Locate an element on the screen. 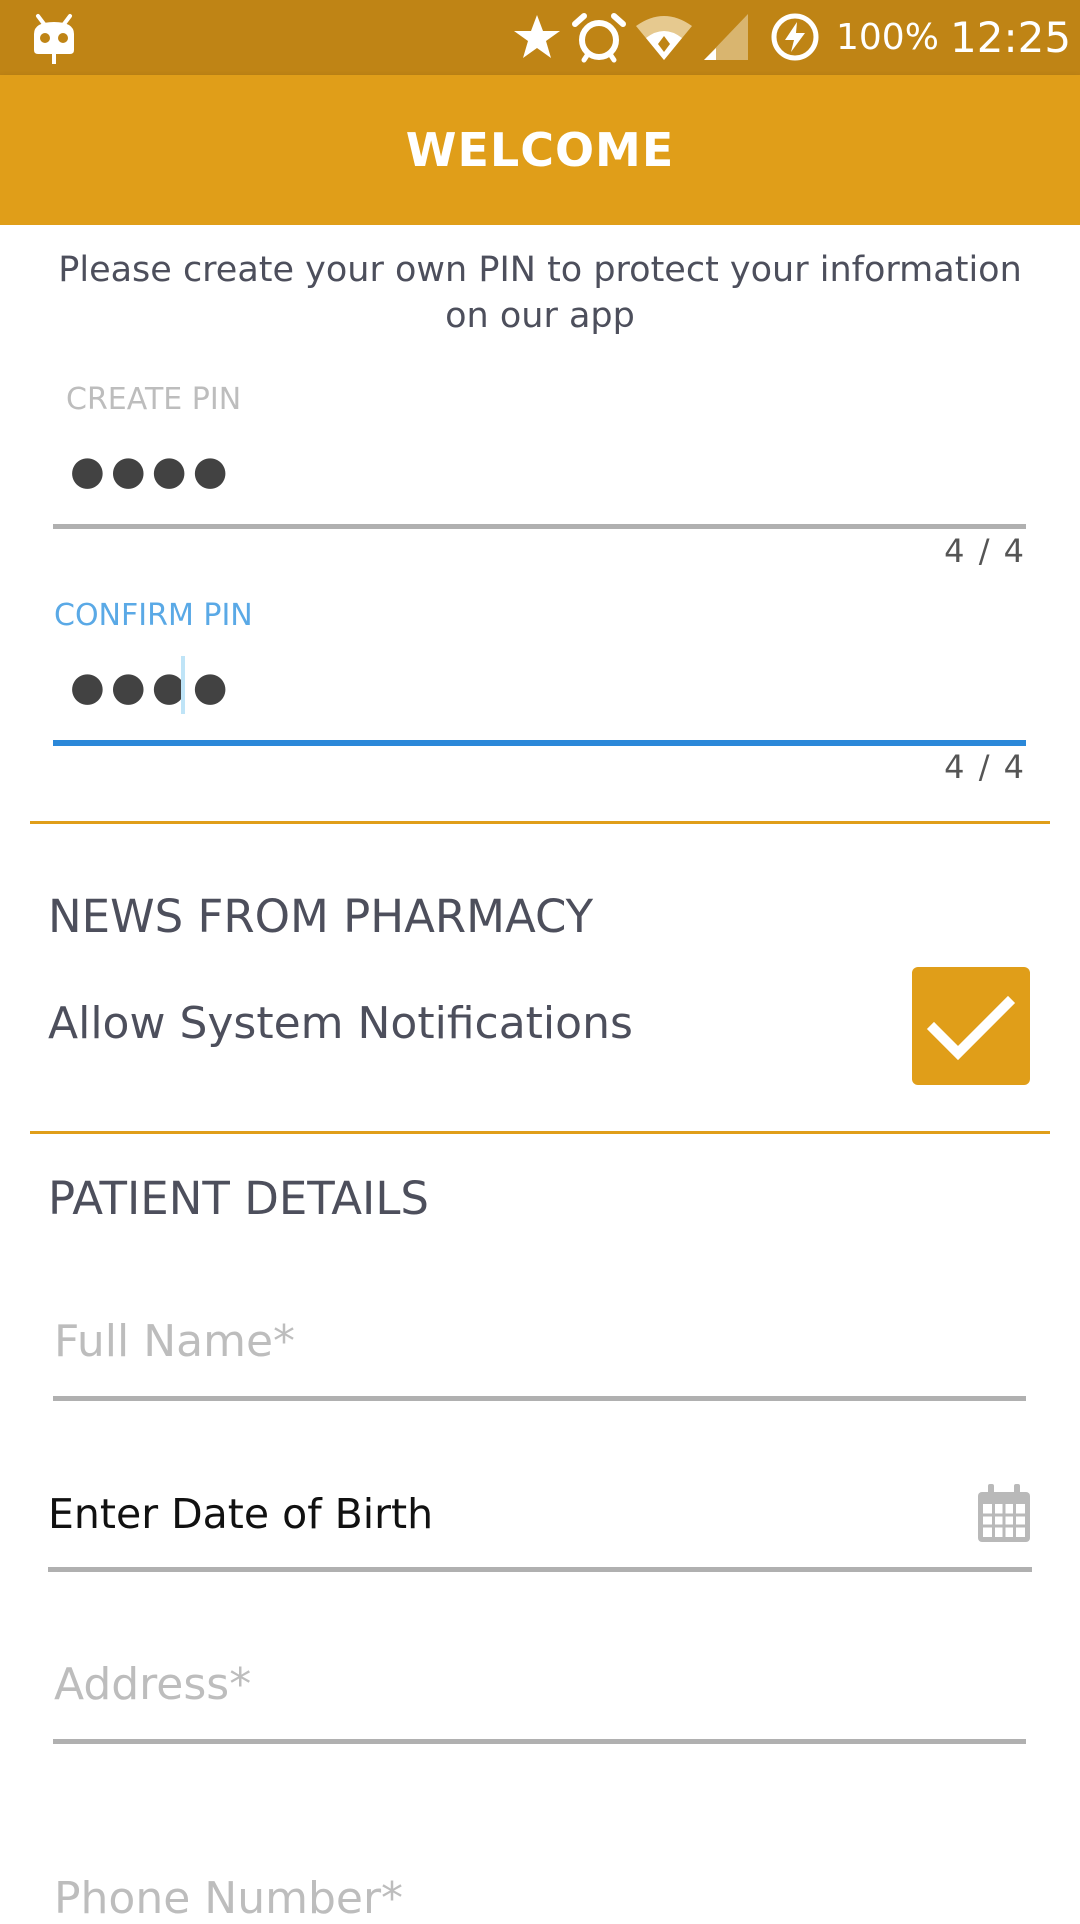 The width and height of the screenshot is (1080, 1924). news-section-title: NEWS FROM PHARMACY is located at coordinates (321, 916).